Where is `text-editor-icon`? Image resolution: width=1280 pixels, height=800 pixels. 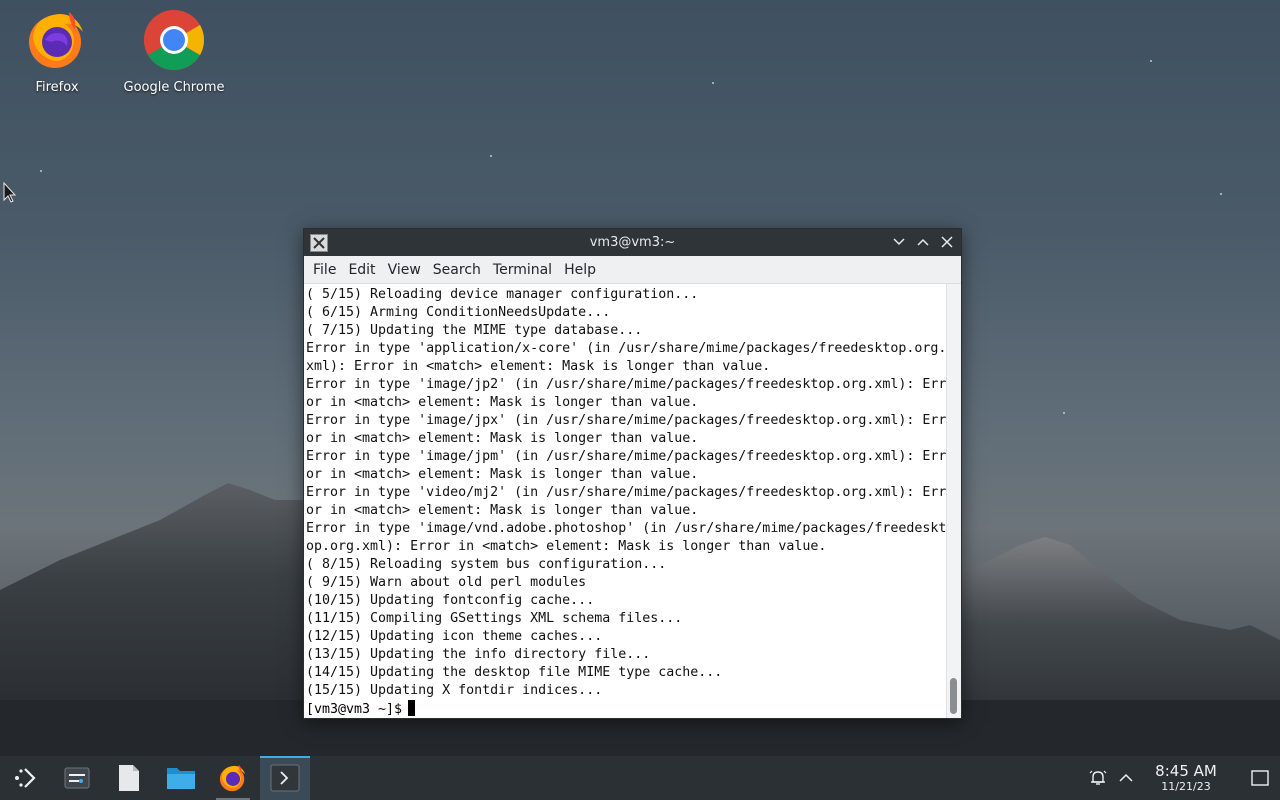 text-editor-icon is located at coordinates (129, 778).